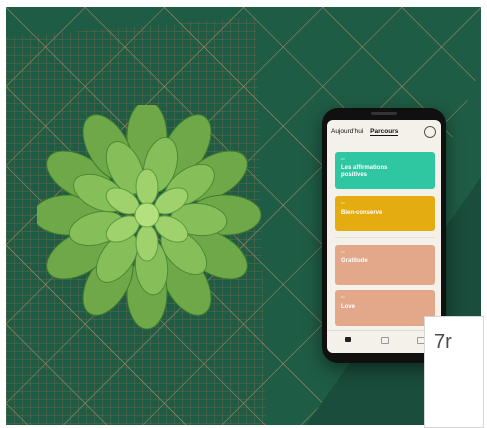  Describe the element at coordinates (348, 339) in the screenshot. I see `home-icon` at that location.